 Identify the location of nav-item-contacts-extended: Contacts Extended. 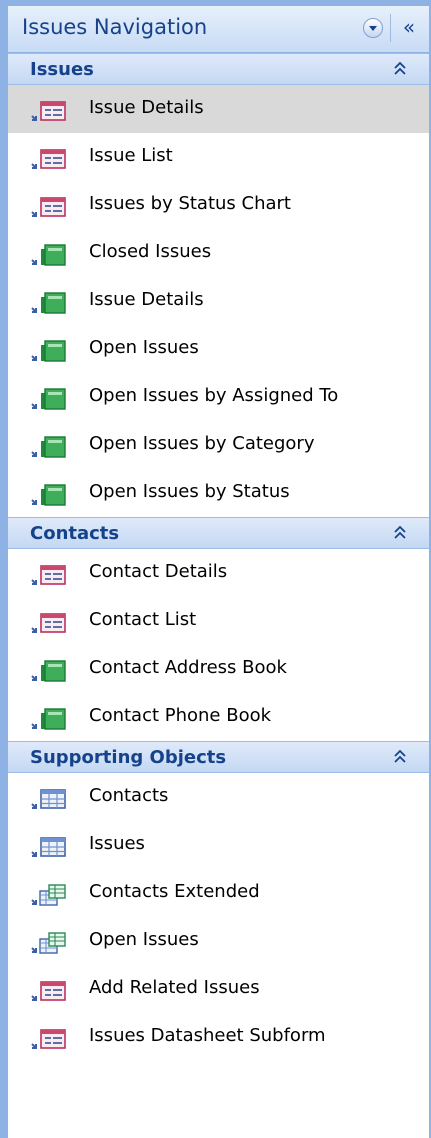
(218, 893).